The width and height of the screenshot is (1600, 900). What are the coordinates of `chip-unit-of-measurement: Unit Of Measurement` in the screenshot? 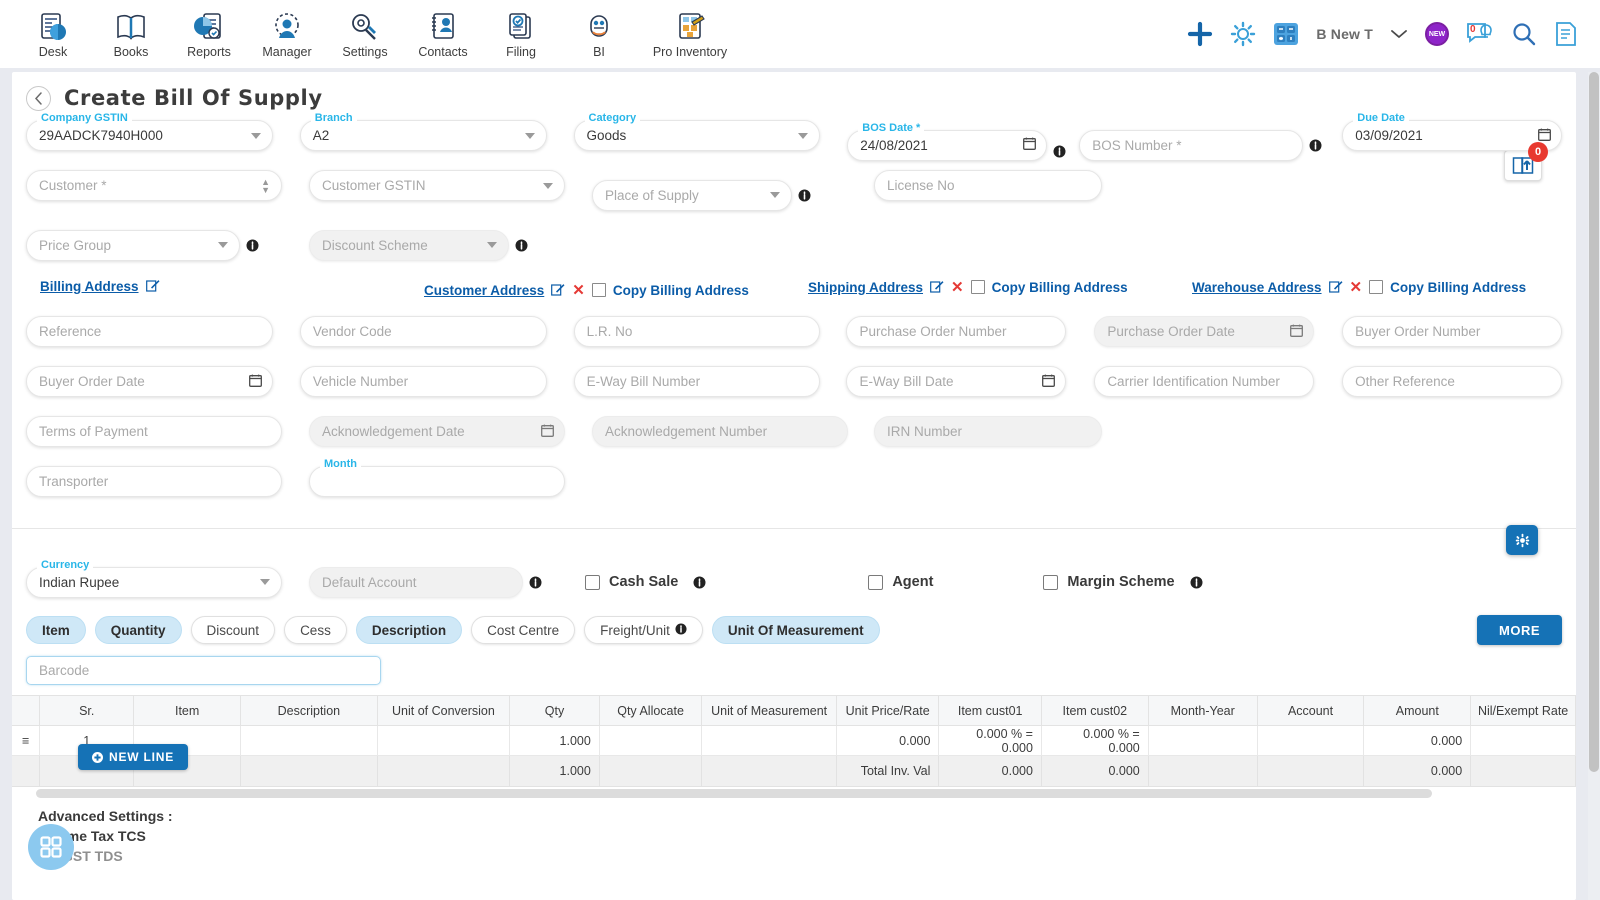 It's located at (795, 630).